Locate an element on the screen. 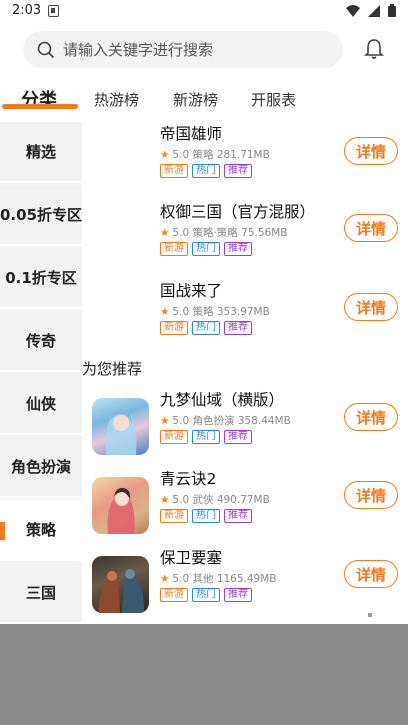 The image size is (408, 725). game-size: 281.71MB is located at coordinates (243, 155).